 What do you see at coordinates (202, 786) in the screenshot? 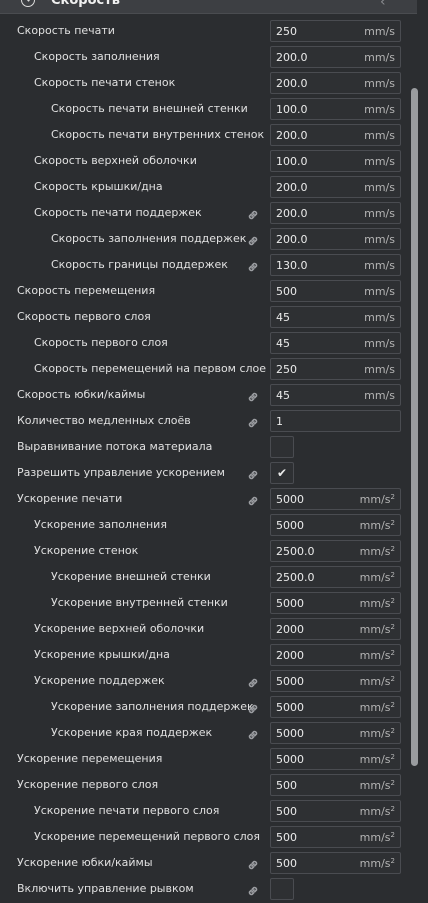
I see `setting-row: Ускорение первого слоя 500 mm/s2` at bounding box center [202, 786].